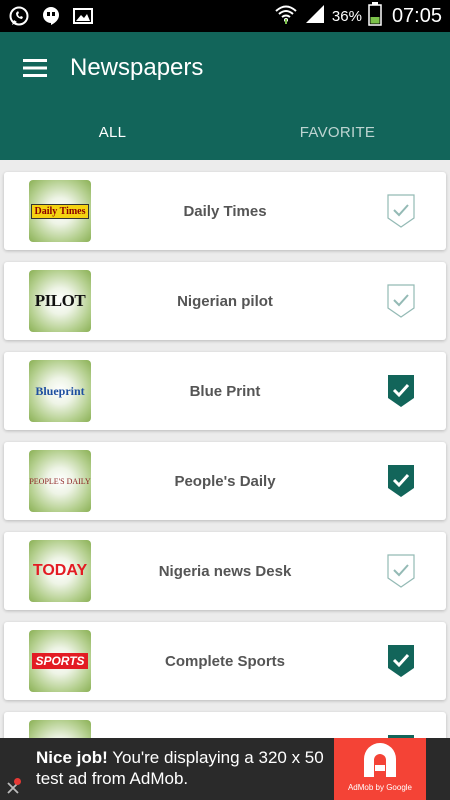  I want to click on newspaper-name: Nigeria news Desk, so click(225, 571).